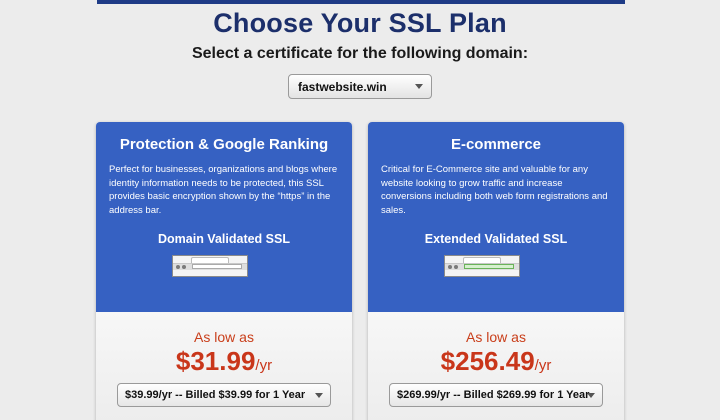 The height and width of the screenshot is (420, 720). I want to click on browser-address-bar-icon, so click(210, 266).